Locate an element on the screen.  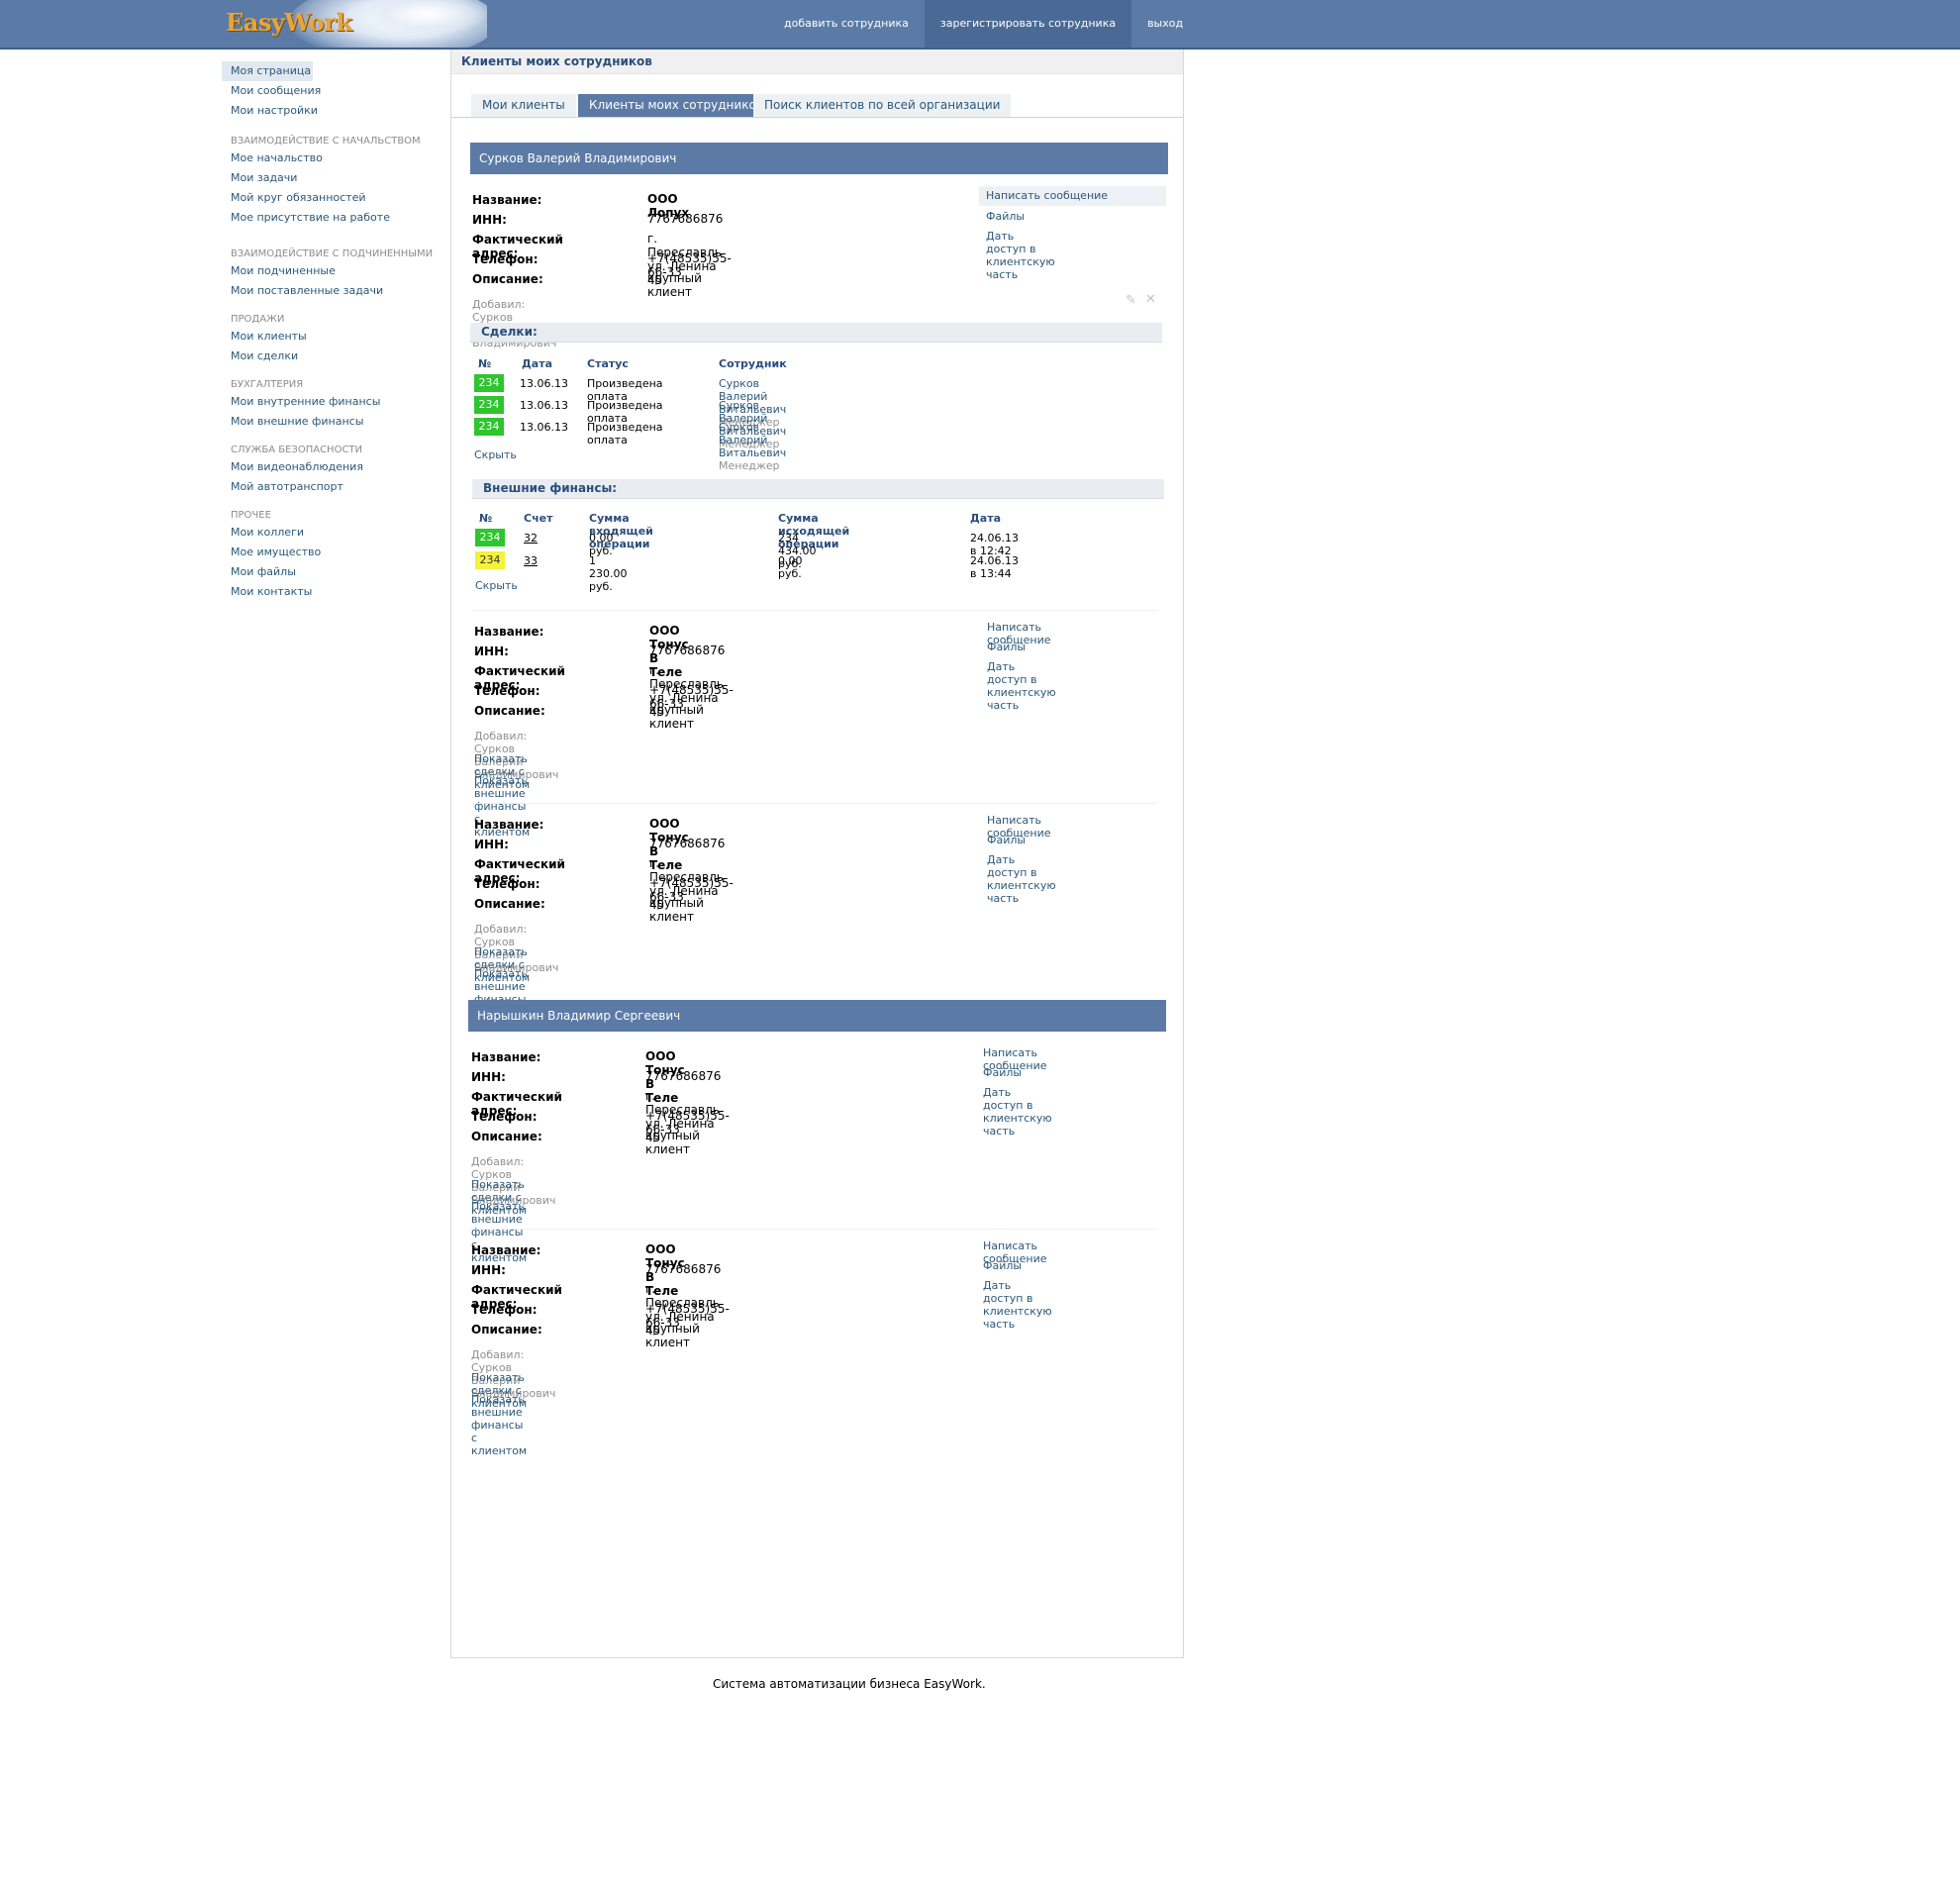
deals-col-num: № is located at coordinates (485, 363).